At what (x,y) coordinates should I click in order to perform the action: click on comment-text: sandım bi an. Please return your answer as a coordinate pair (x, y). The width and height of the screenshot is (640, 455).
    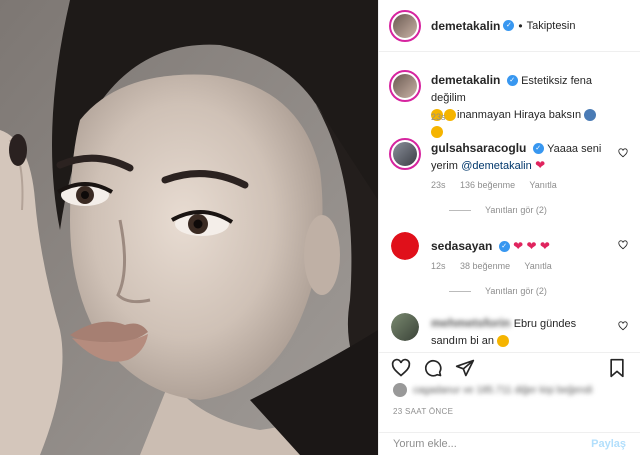
    Looking at the image, I should click on (462, 341).